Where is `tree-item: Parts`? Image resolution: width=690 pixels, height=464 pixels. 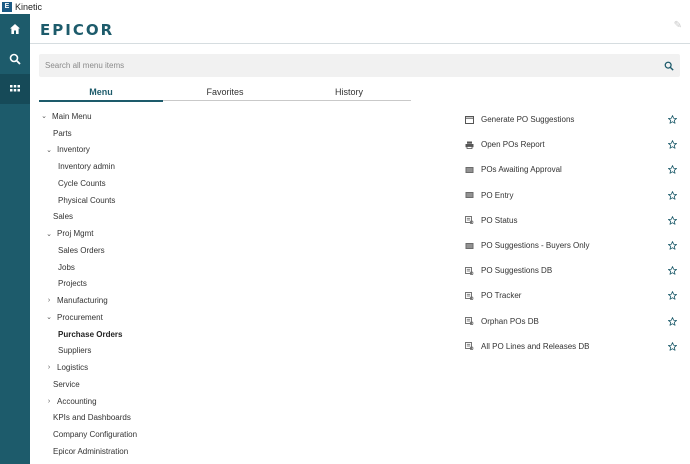
tree-item: Parts is located at coordinates (170, 133).